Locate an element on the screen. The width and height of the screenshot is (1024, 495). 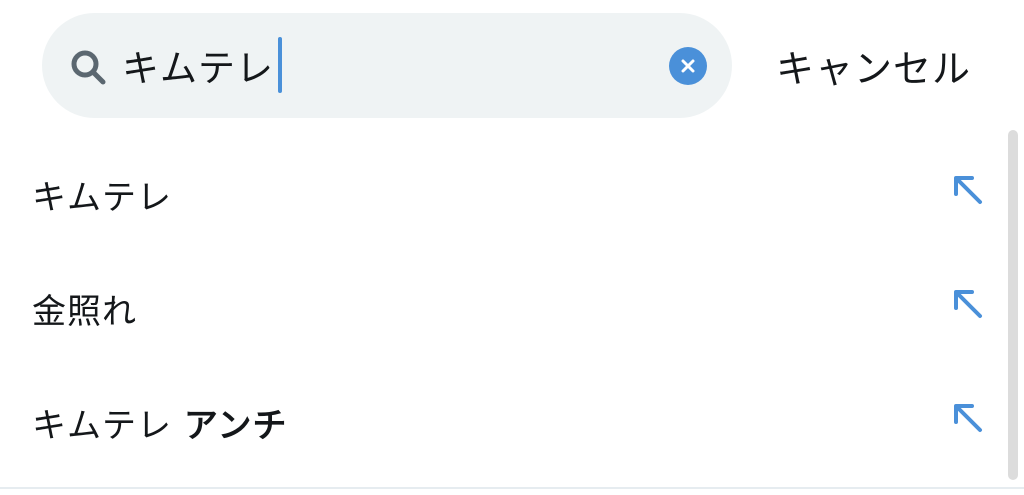
clear-x-icon is located at coordinates (688, 66).